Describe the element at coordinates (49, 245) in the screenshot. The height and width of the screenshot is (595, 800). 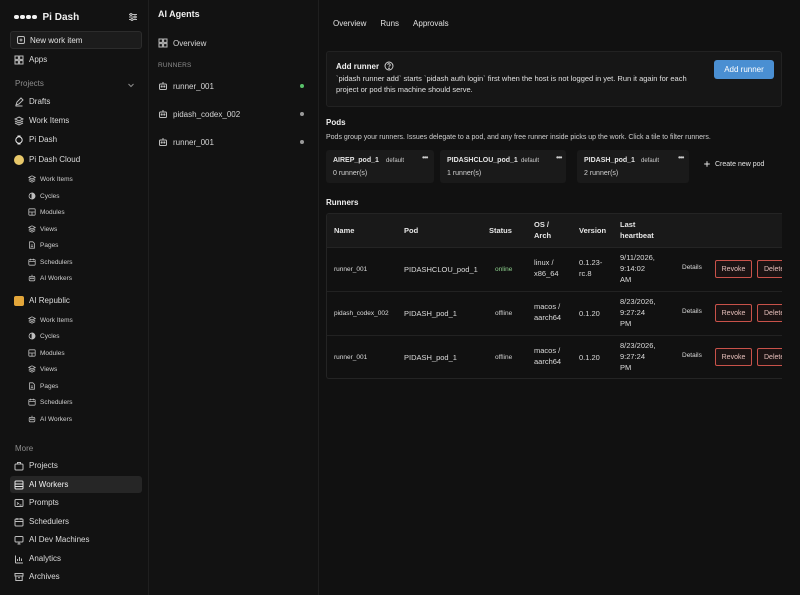
I see `sub-label: Pages` at that location.